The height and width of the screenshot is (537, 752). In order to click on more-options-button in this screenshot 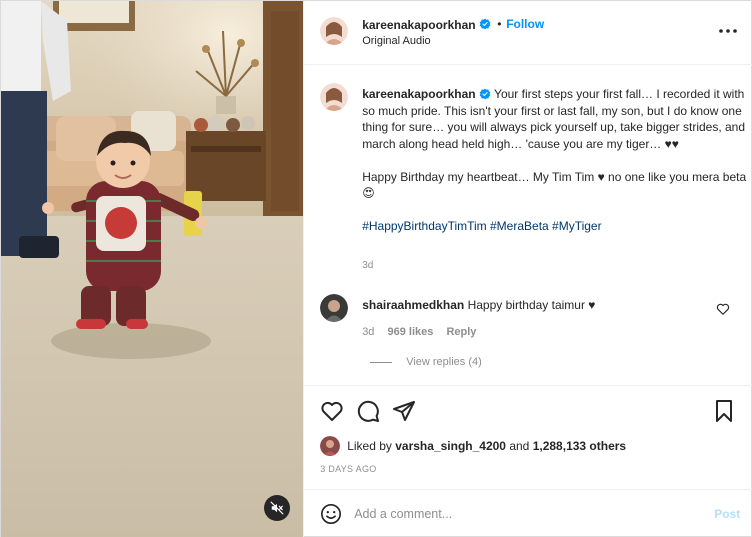, I will do `click(728, 31)`.